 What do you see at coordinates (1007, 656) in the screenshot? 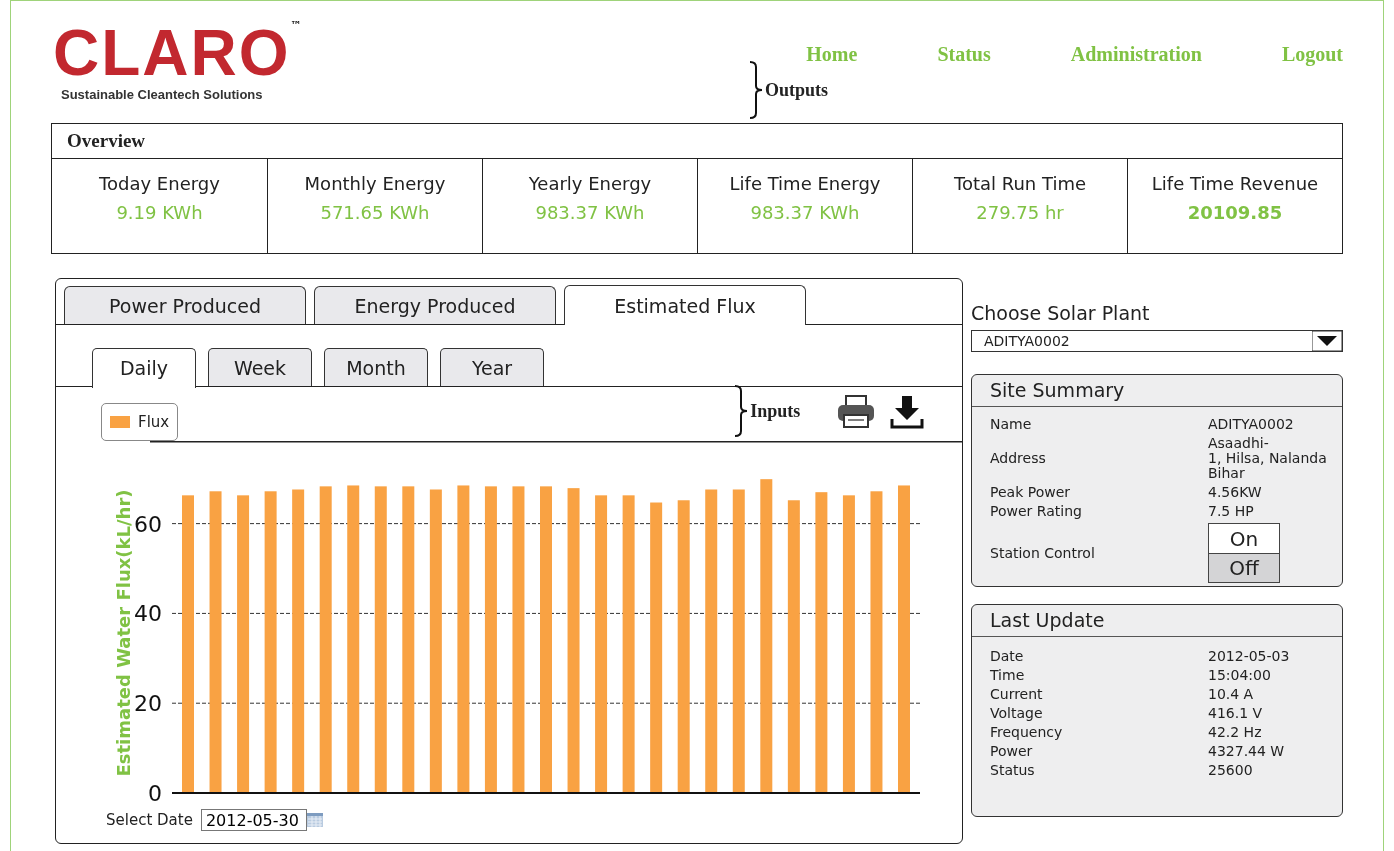
I see `field-label: Date` at bounding box center [1007, 656].